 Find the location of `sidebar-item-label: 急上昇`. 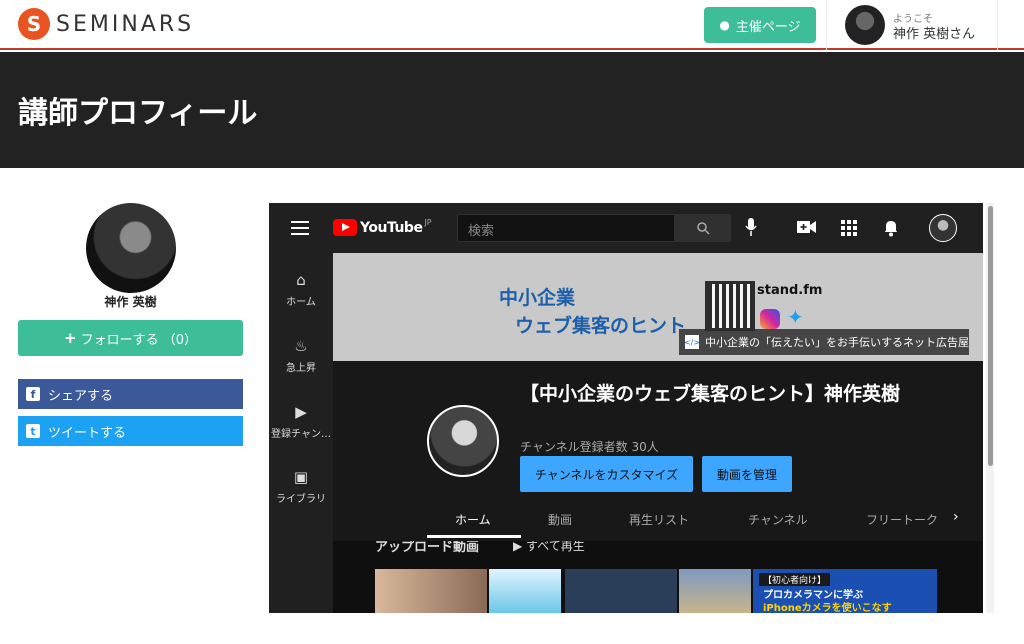

sidebar-item-label: 急上昇 is located at coordinates (301, 368).